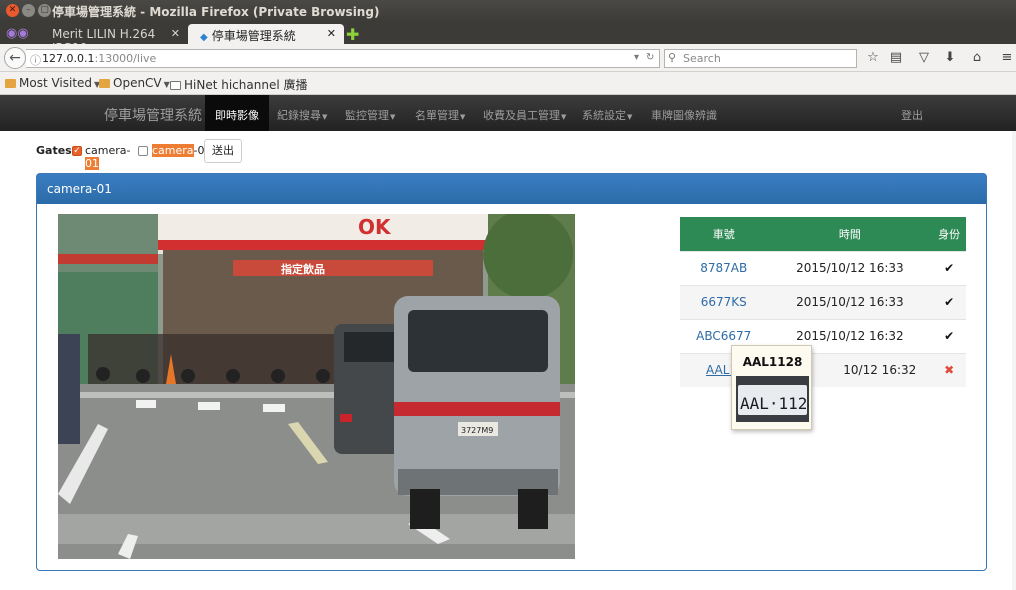  Describe the element at coordinates (977, 57) in the screenshot. I see `home-icon: ⌂` at that location.